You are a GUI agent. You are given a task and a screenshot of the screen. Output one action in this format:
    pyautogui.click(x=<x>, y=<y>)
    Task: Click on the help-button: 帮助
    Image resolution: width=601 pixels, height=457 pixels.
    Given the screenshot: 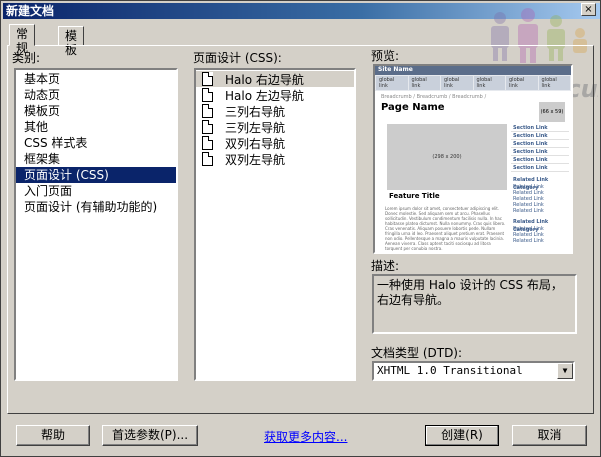 What is the action you would take?
    pyautogui.click(x=53, y=435)
    